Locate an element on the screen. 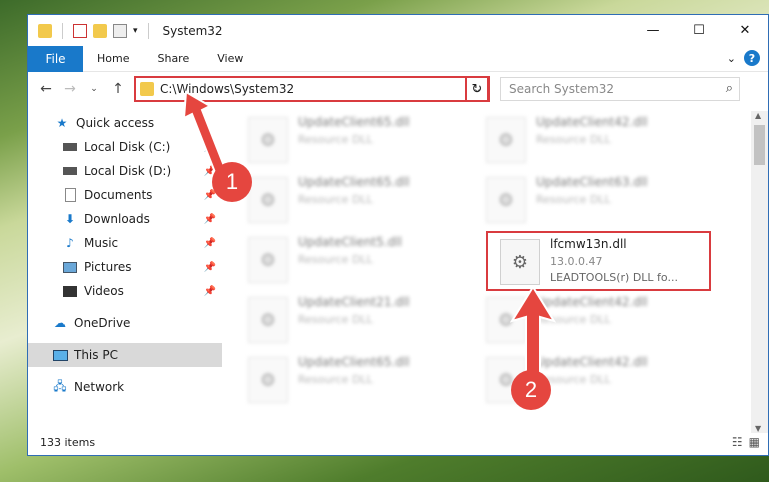 Image resolution: width=769 pixels, height=482 pixels. scroll-down-icon: ▼ is located at coordinates (758, 428).